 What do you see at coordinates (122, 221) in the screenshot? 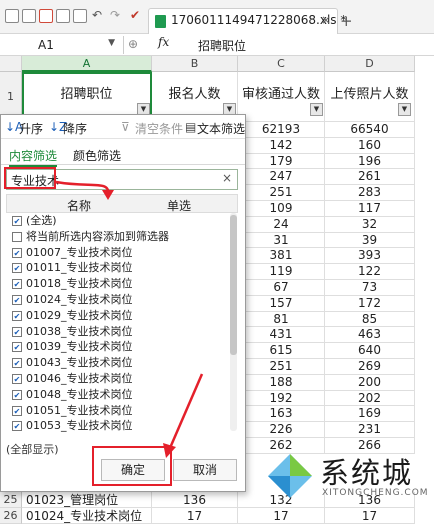
I see `filter-list-item: ✔ (全选)` at bounding box center [122, 221].